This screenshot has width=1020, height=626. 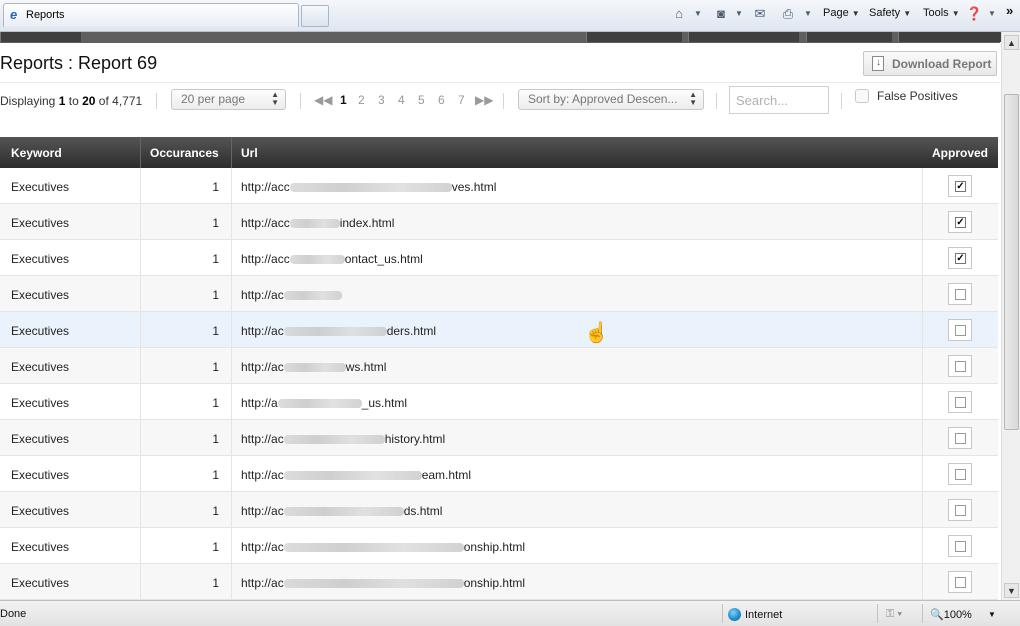 I want to click on browser-tab: e Reports, so click(x=151, y=15).